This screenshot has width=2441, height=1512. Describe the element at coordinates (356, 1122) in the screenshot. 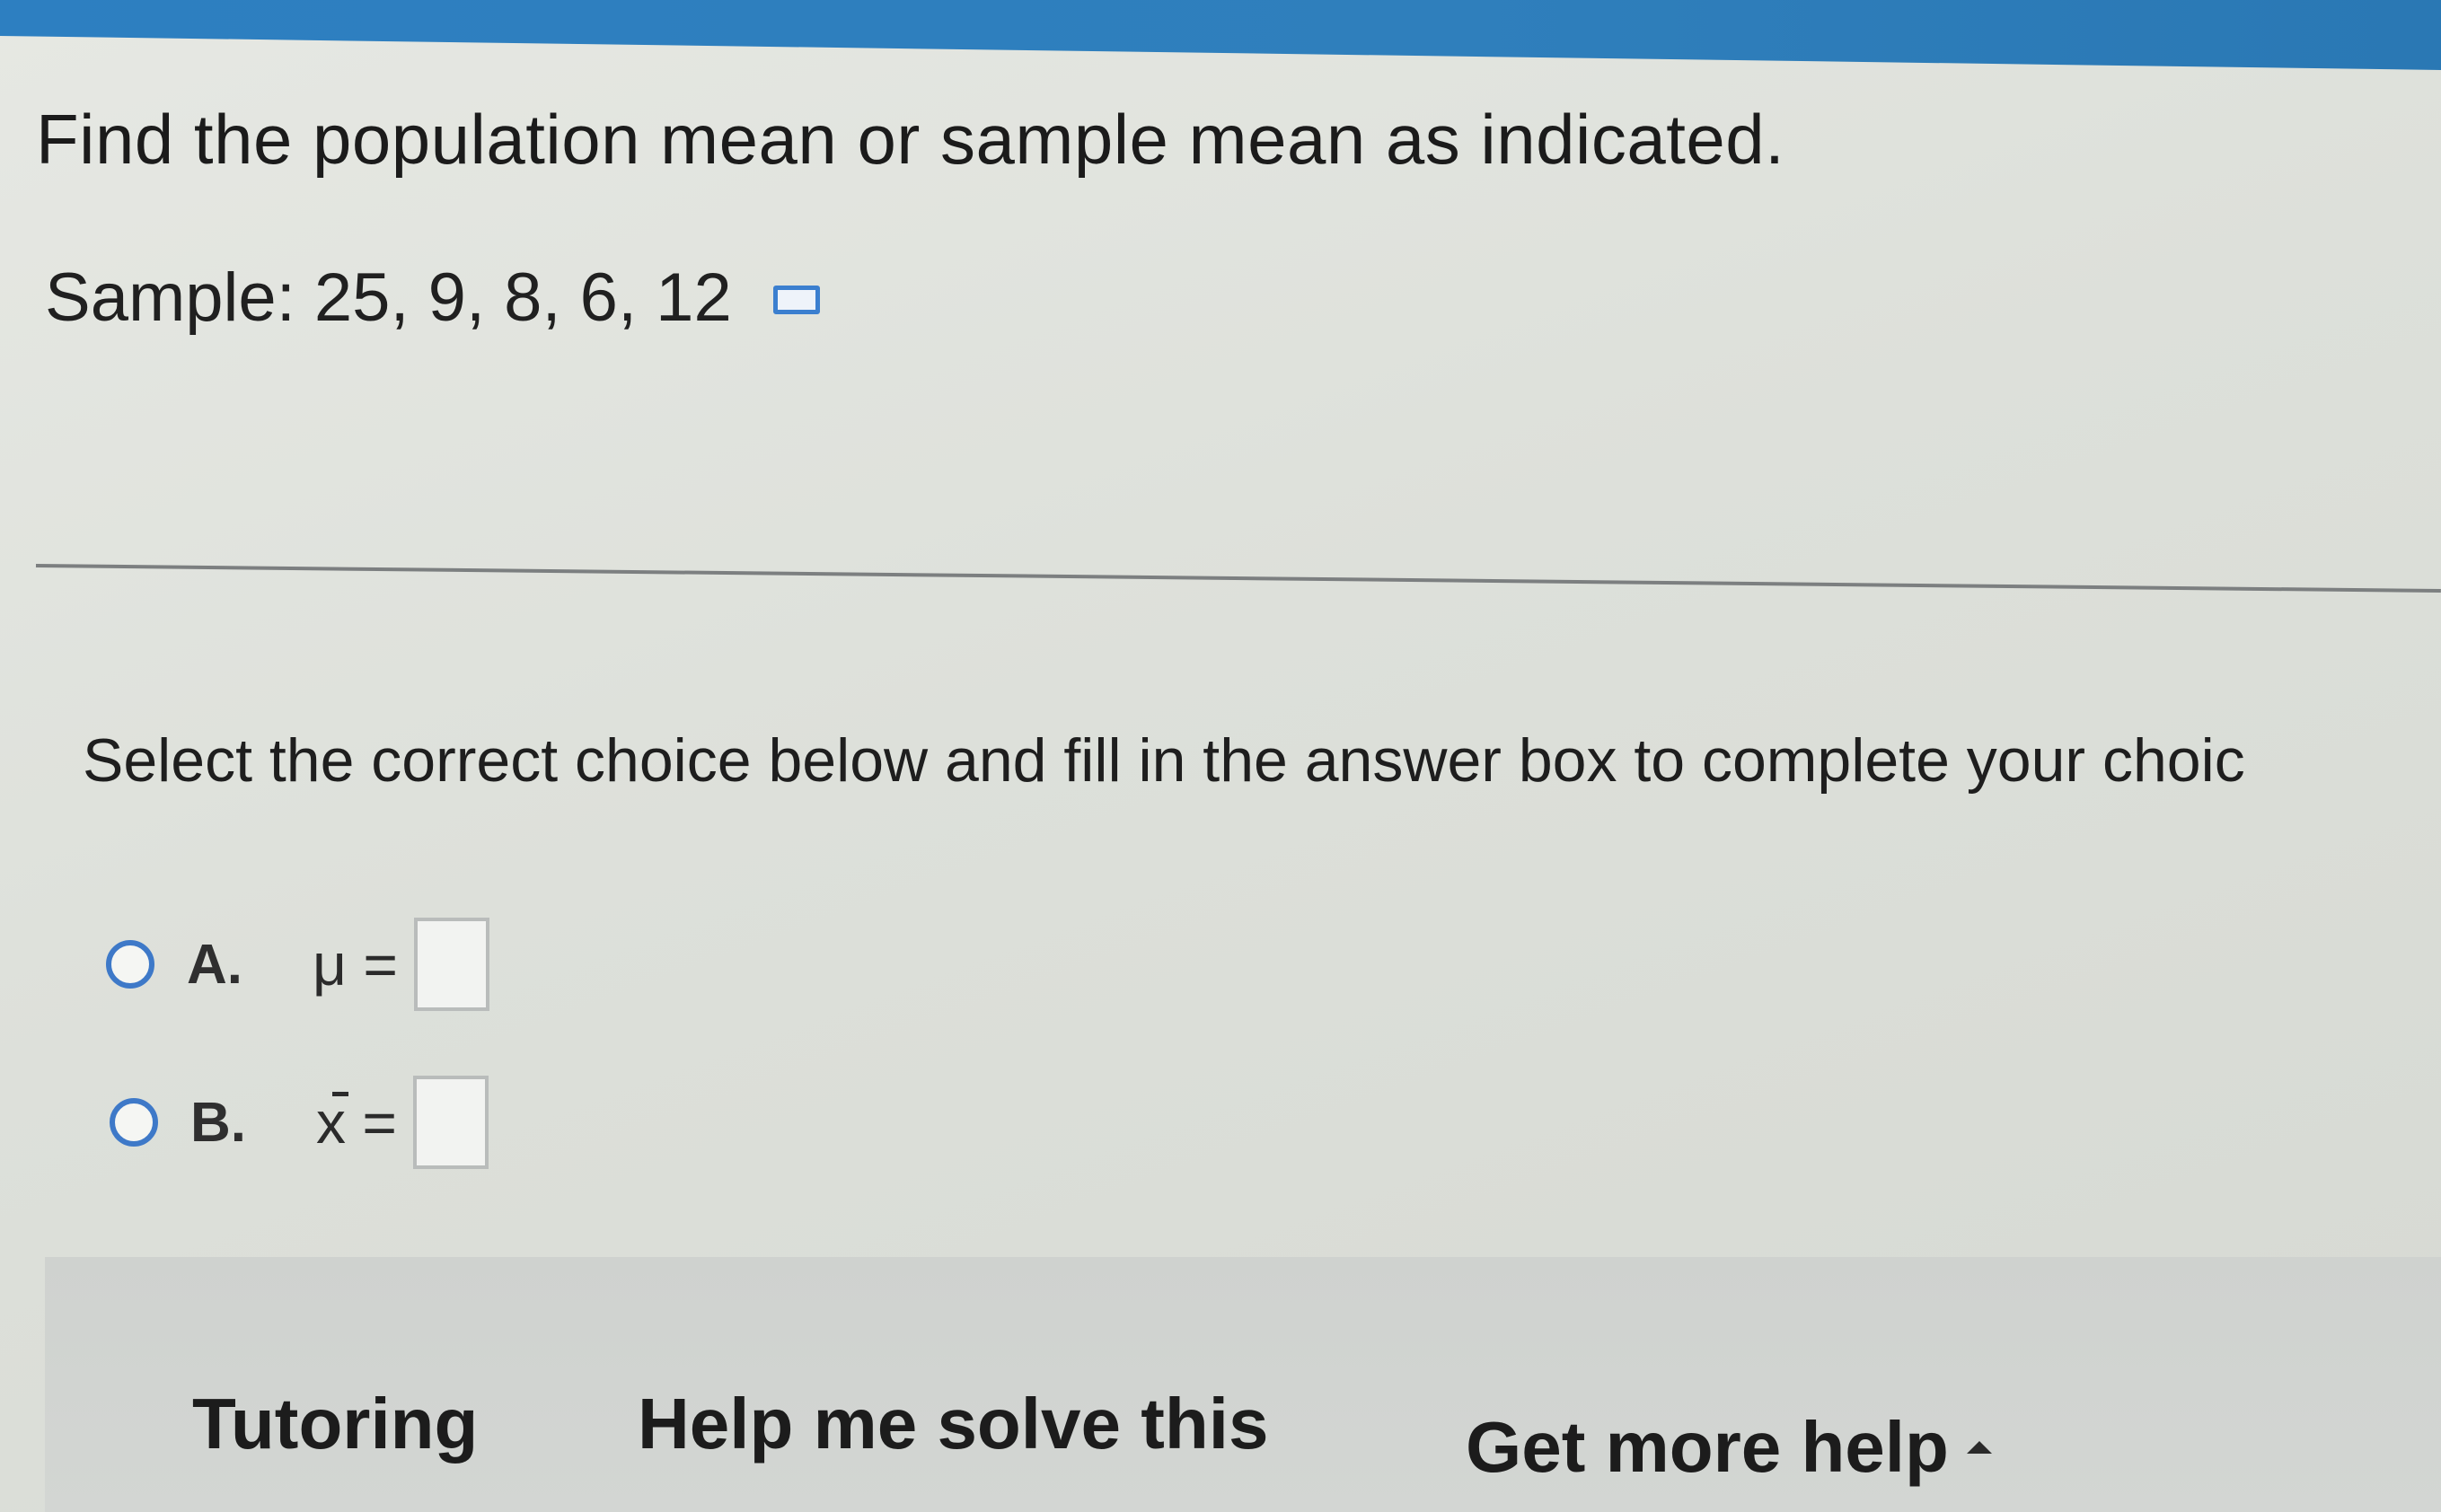

I see `choice-b-expression: x =` at that location.